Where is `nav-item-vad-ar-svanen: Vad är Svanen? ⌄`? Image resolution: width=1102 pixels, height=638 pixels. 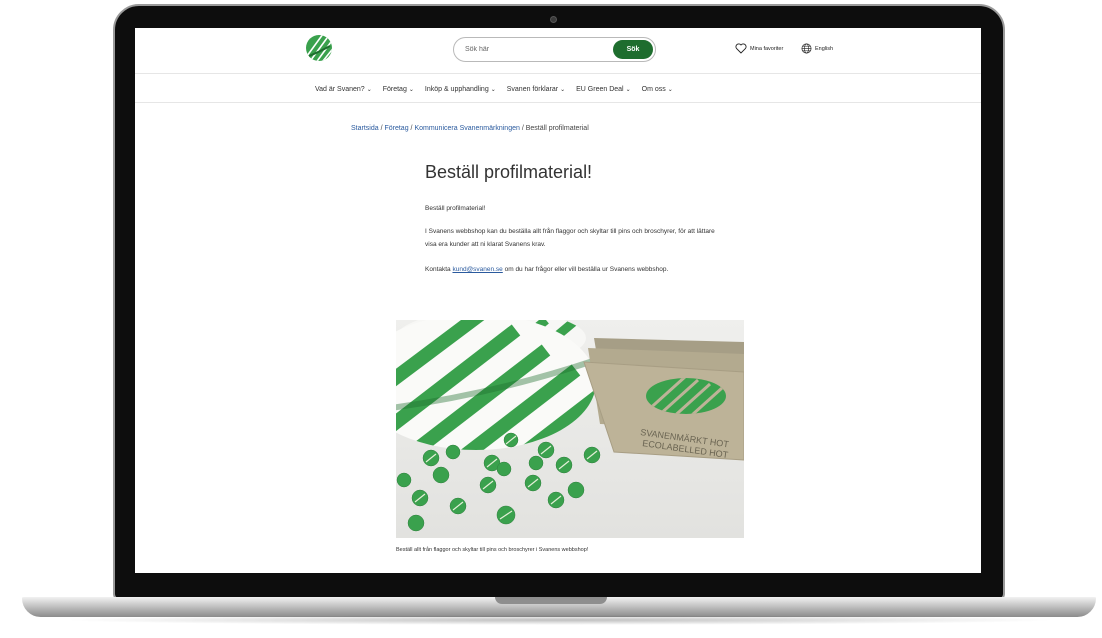
nav-item-vad-ar-svanen: Vad är Svanen? ⌄ is located at coordinates (343, 89).